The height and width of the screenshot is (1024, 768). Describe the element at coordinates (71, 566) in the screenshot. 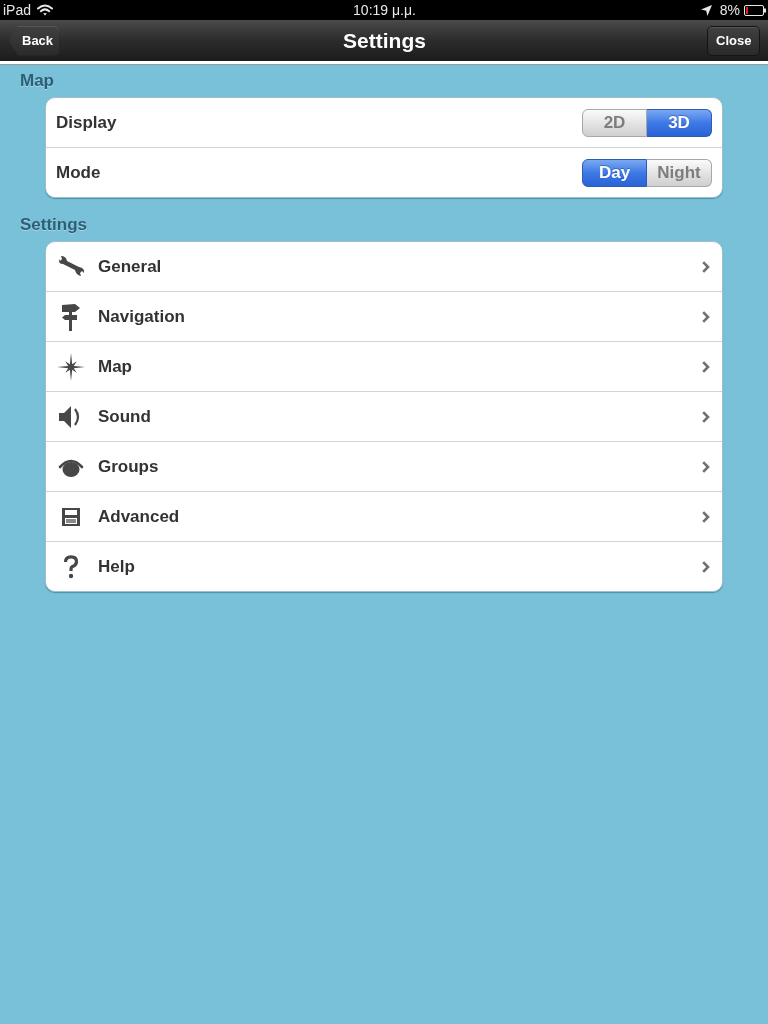

I see `question-mark-icon` at that location.